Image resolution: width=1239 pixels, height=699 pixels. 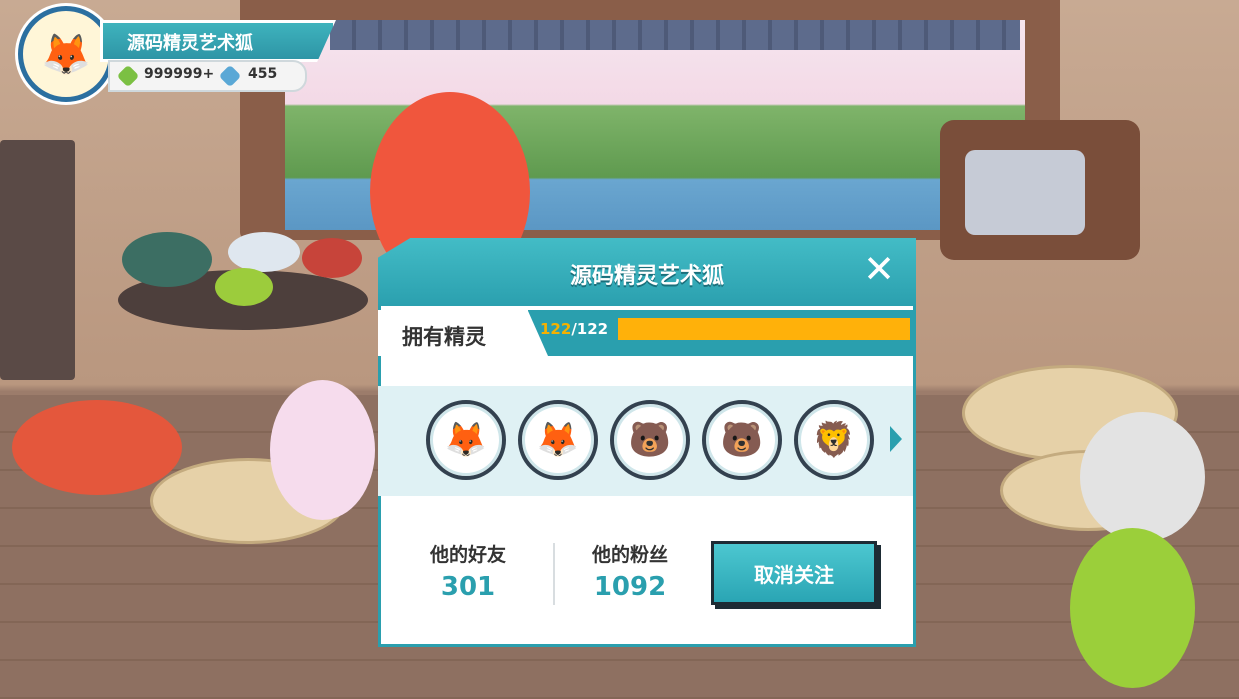 What do you see at coordinates (230, 76) in the screenshot?
I see `blue-gem-icon` at bounding box center [230, 76].